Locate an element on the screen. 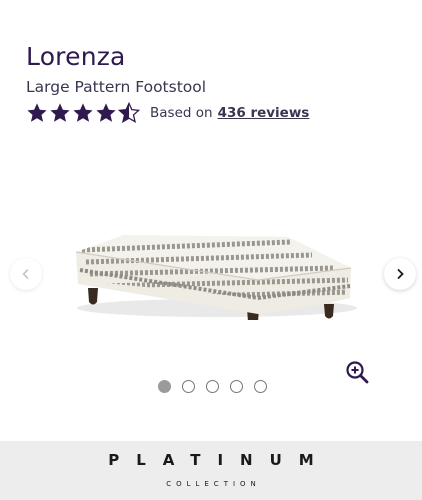 Image resolution: width=422 pixels, height=500 pixels. chevron-left-icon is located at coordinates (25, 274).